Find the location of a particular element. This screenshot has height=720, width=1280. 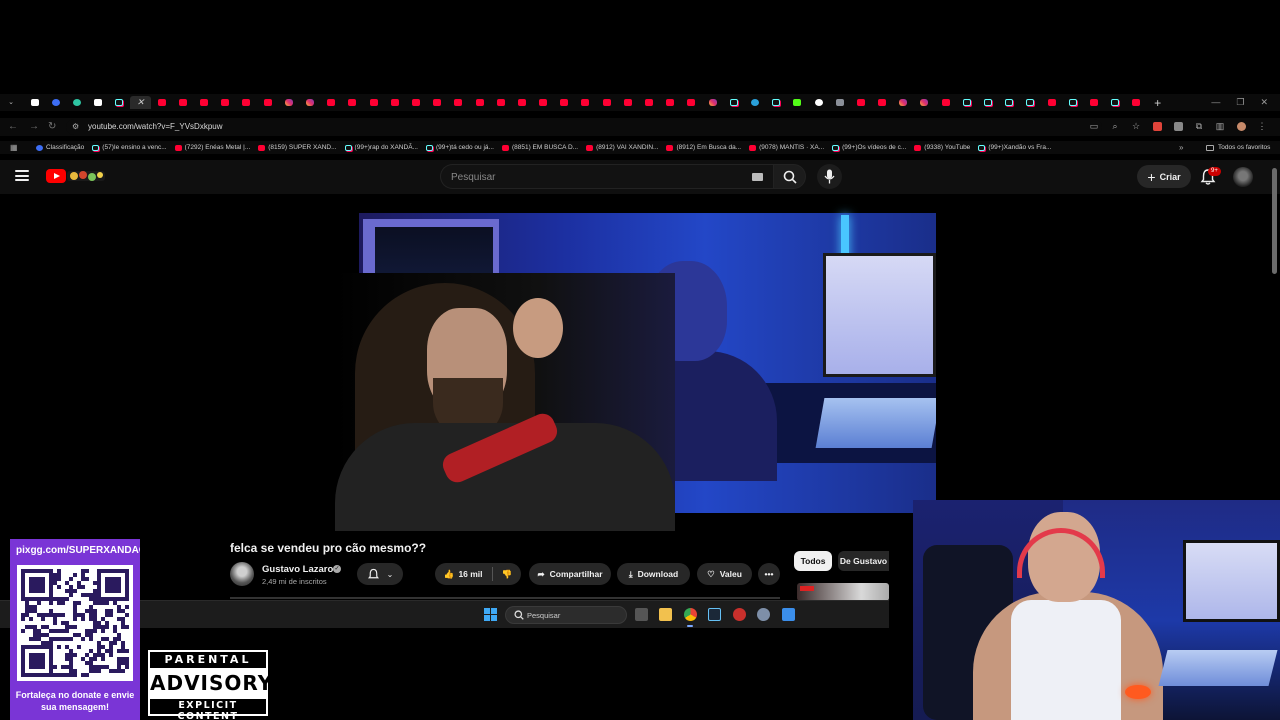

app-blue-icon is located at coordinates (788, 614).